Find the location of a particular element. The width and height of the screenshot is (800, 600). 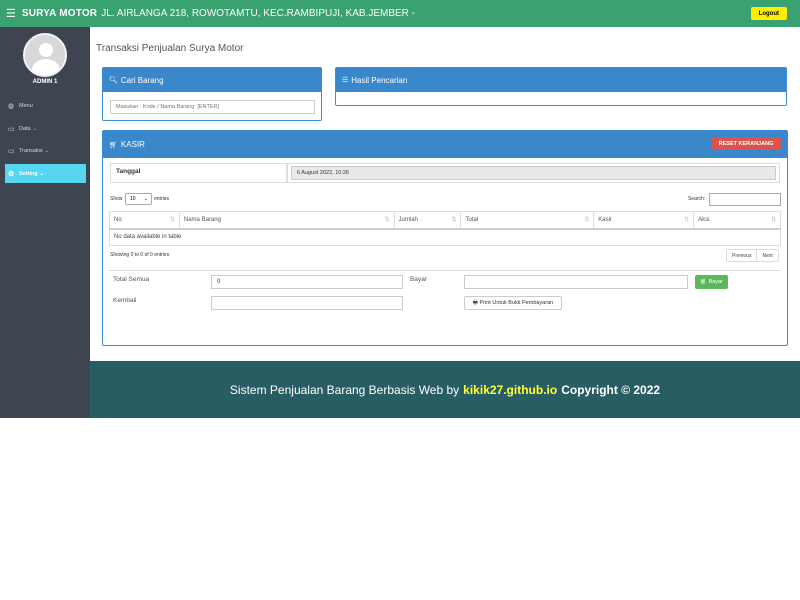

search-icon: 🔍︎ is located at coordinates (113, 80).